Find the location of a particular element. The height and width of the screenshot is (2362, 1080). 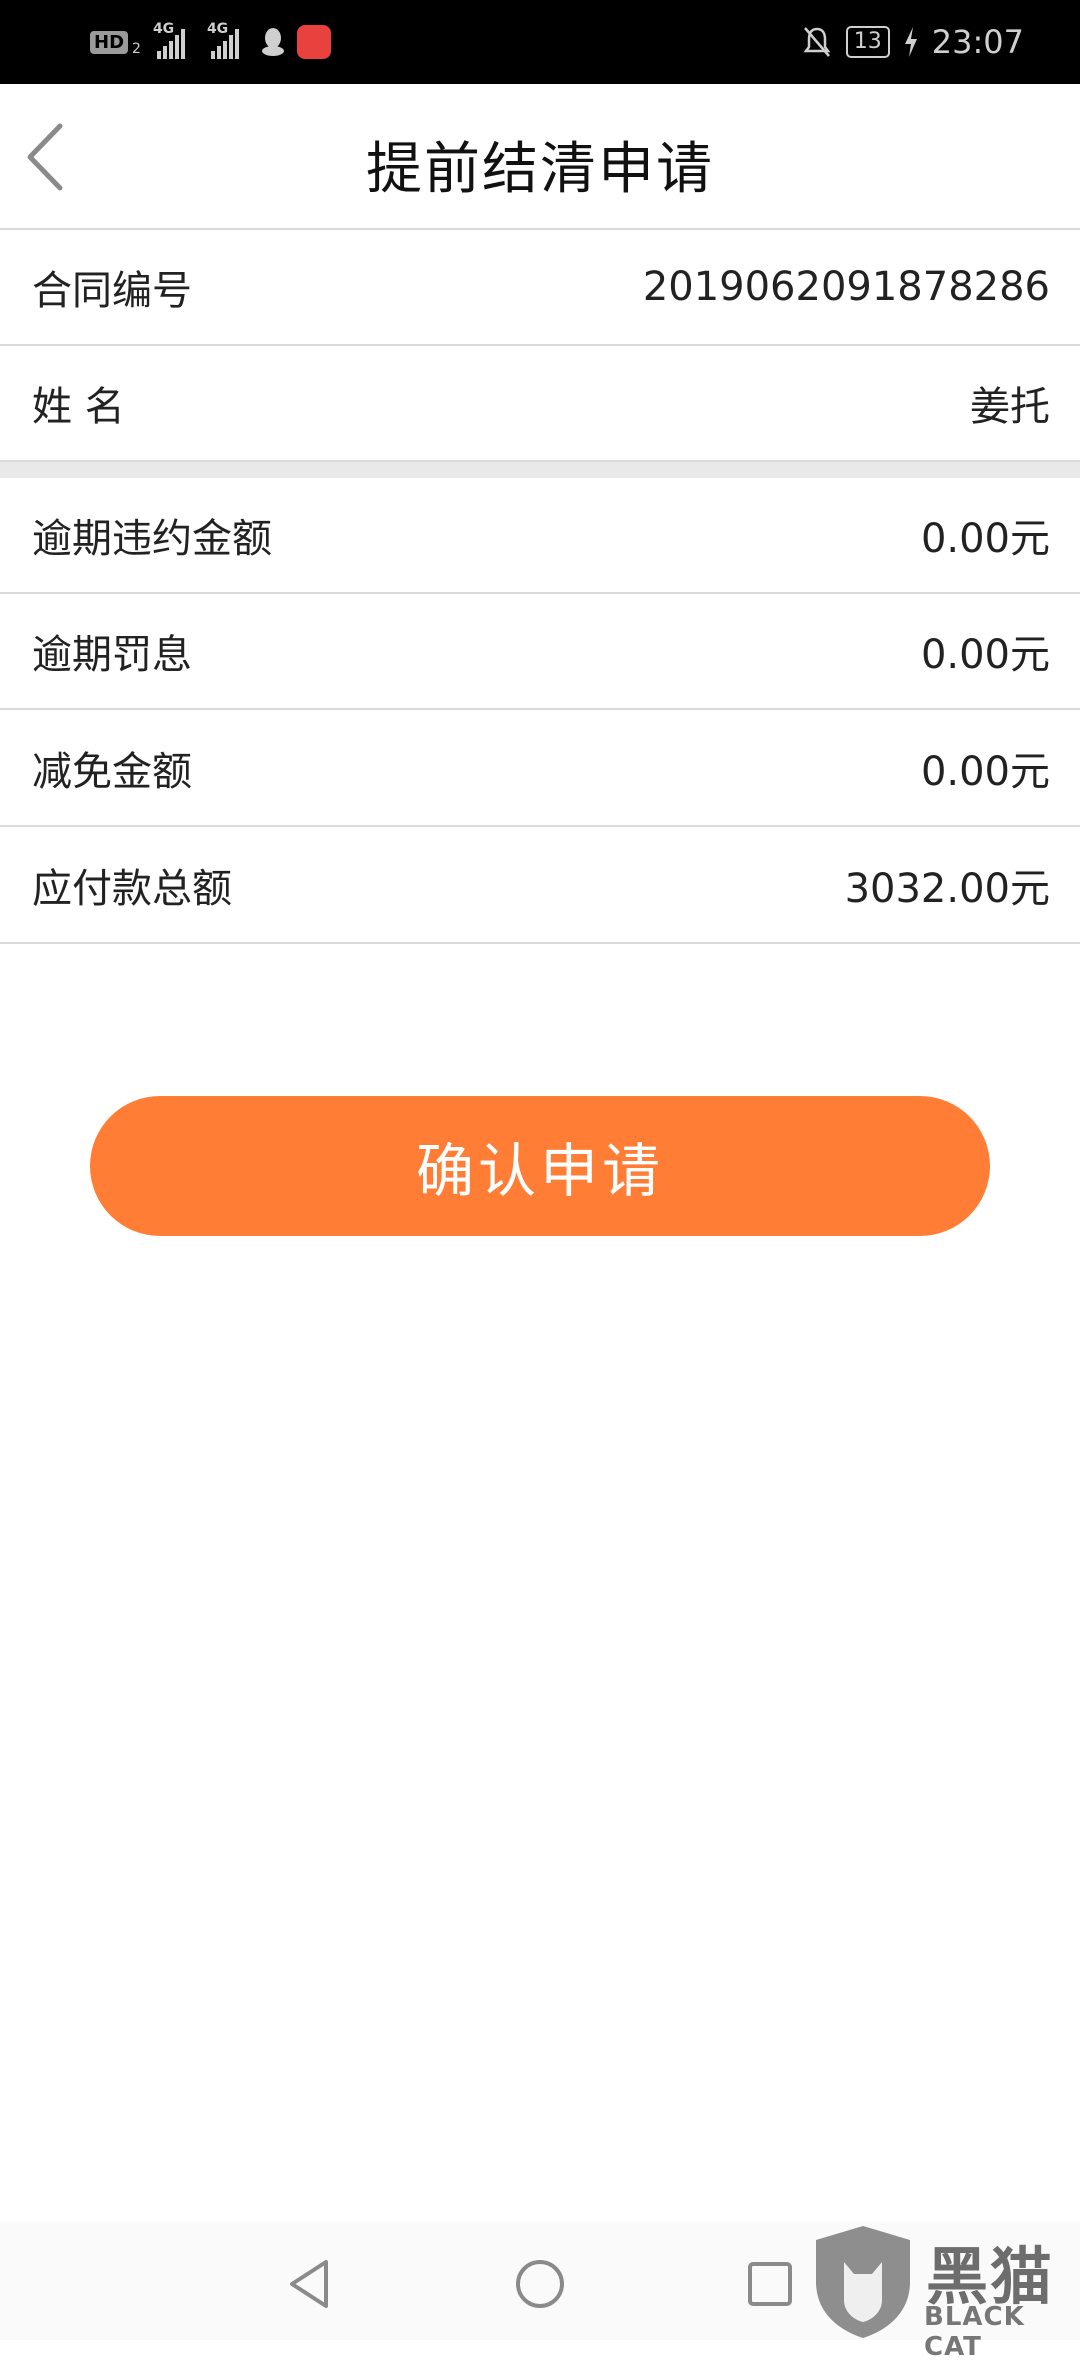

waiver-amount-label: 减免金额 is located at coordinates (112, 772).